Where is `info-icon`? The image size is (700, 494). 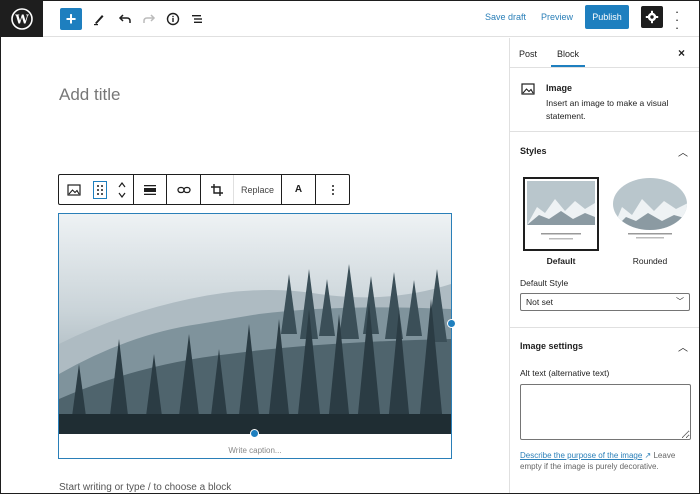 info-icon is located at coordinates (173, 19).